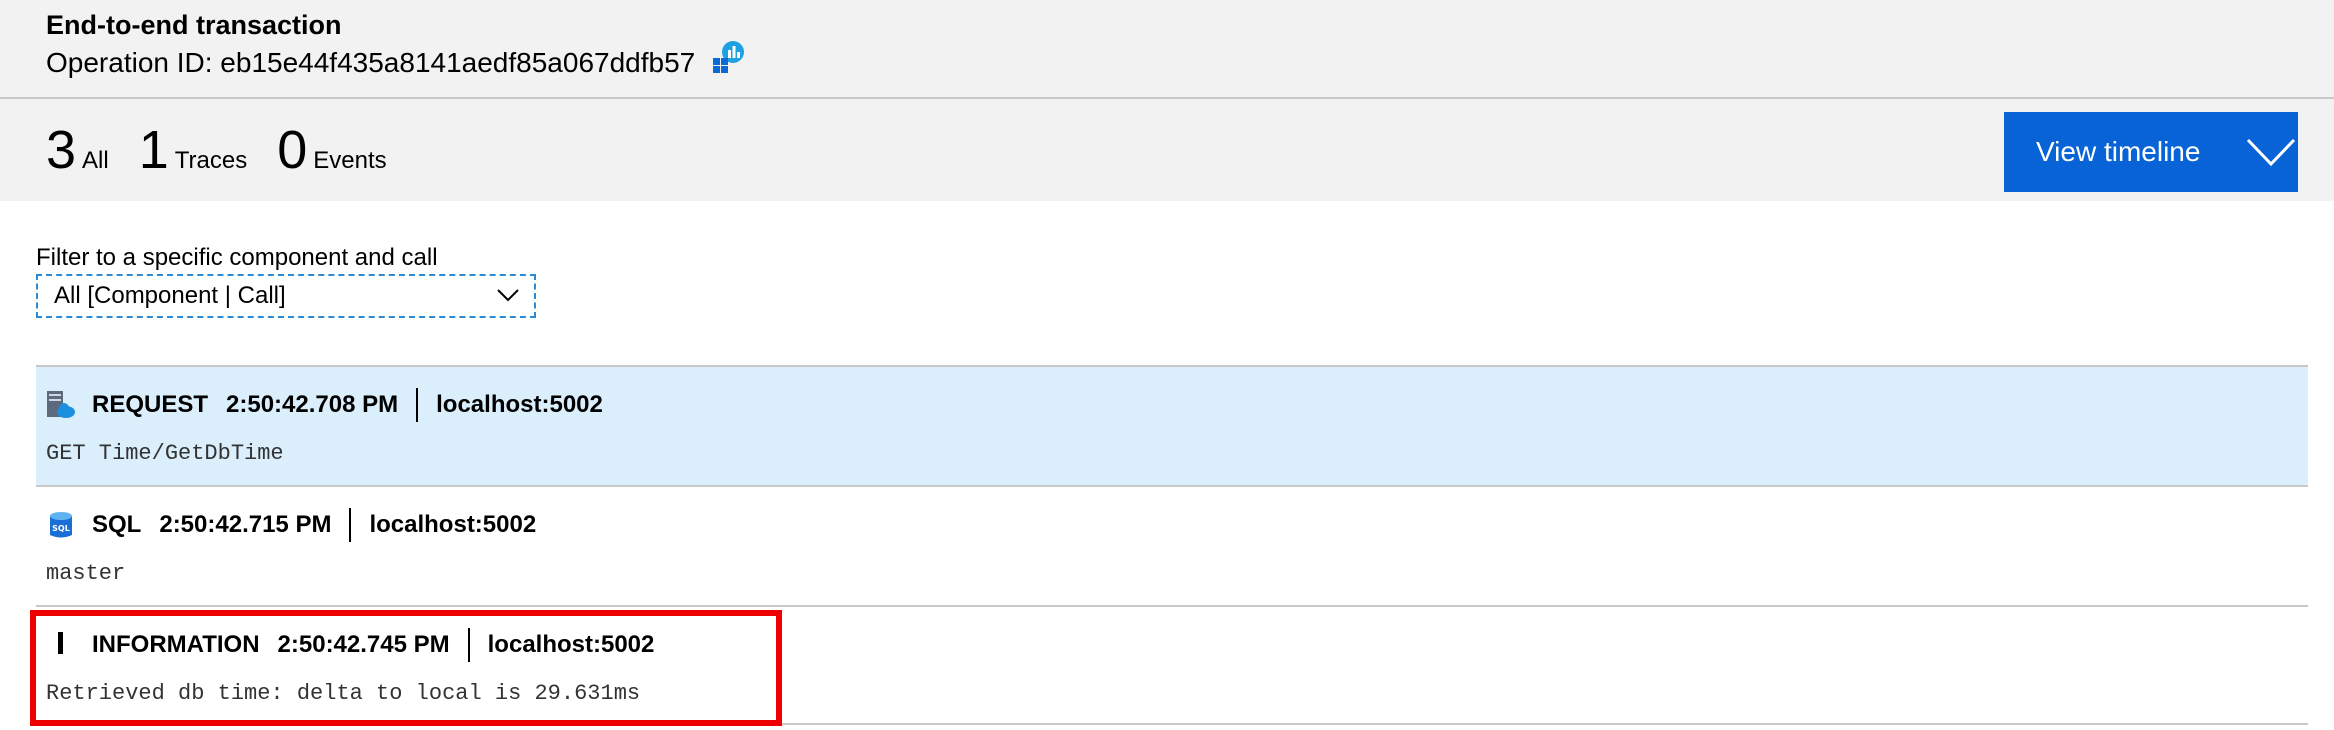 The width and height of the screenshot is (2334, 730). Describe the element at coordinates (170, 295) in the screenshot. I see `filter-selected-value: All [Component | Call]` at that location.